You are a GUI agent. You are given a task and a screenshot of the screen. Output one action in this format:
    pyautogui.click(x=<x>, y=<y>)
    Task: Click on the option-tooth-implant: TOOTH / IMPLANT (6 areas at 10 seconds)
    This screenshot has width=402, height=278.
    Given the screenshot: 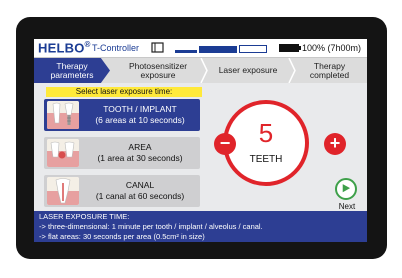 What is the action you would take?
    pyautogui.click(x=122, y=115)
    